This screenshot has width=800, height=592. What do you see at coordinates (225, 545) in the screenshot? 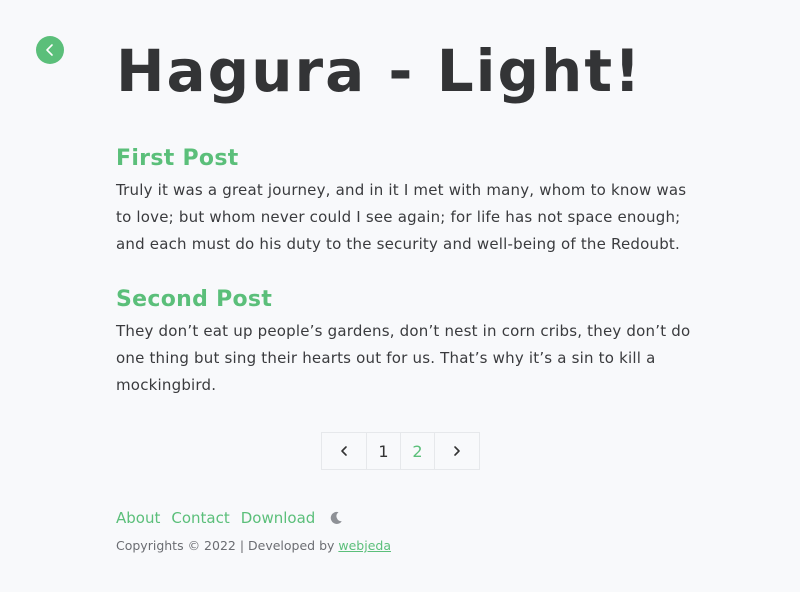
I see `copyright-text: Copyrights © 2022 | Developed by` at bounding box center [225, 545].